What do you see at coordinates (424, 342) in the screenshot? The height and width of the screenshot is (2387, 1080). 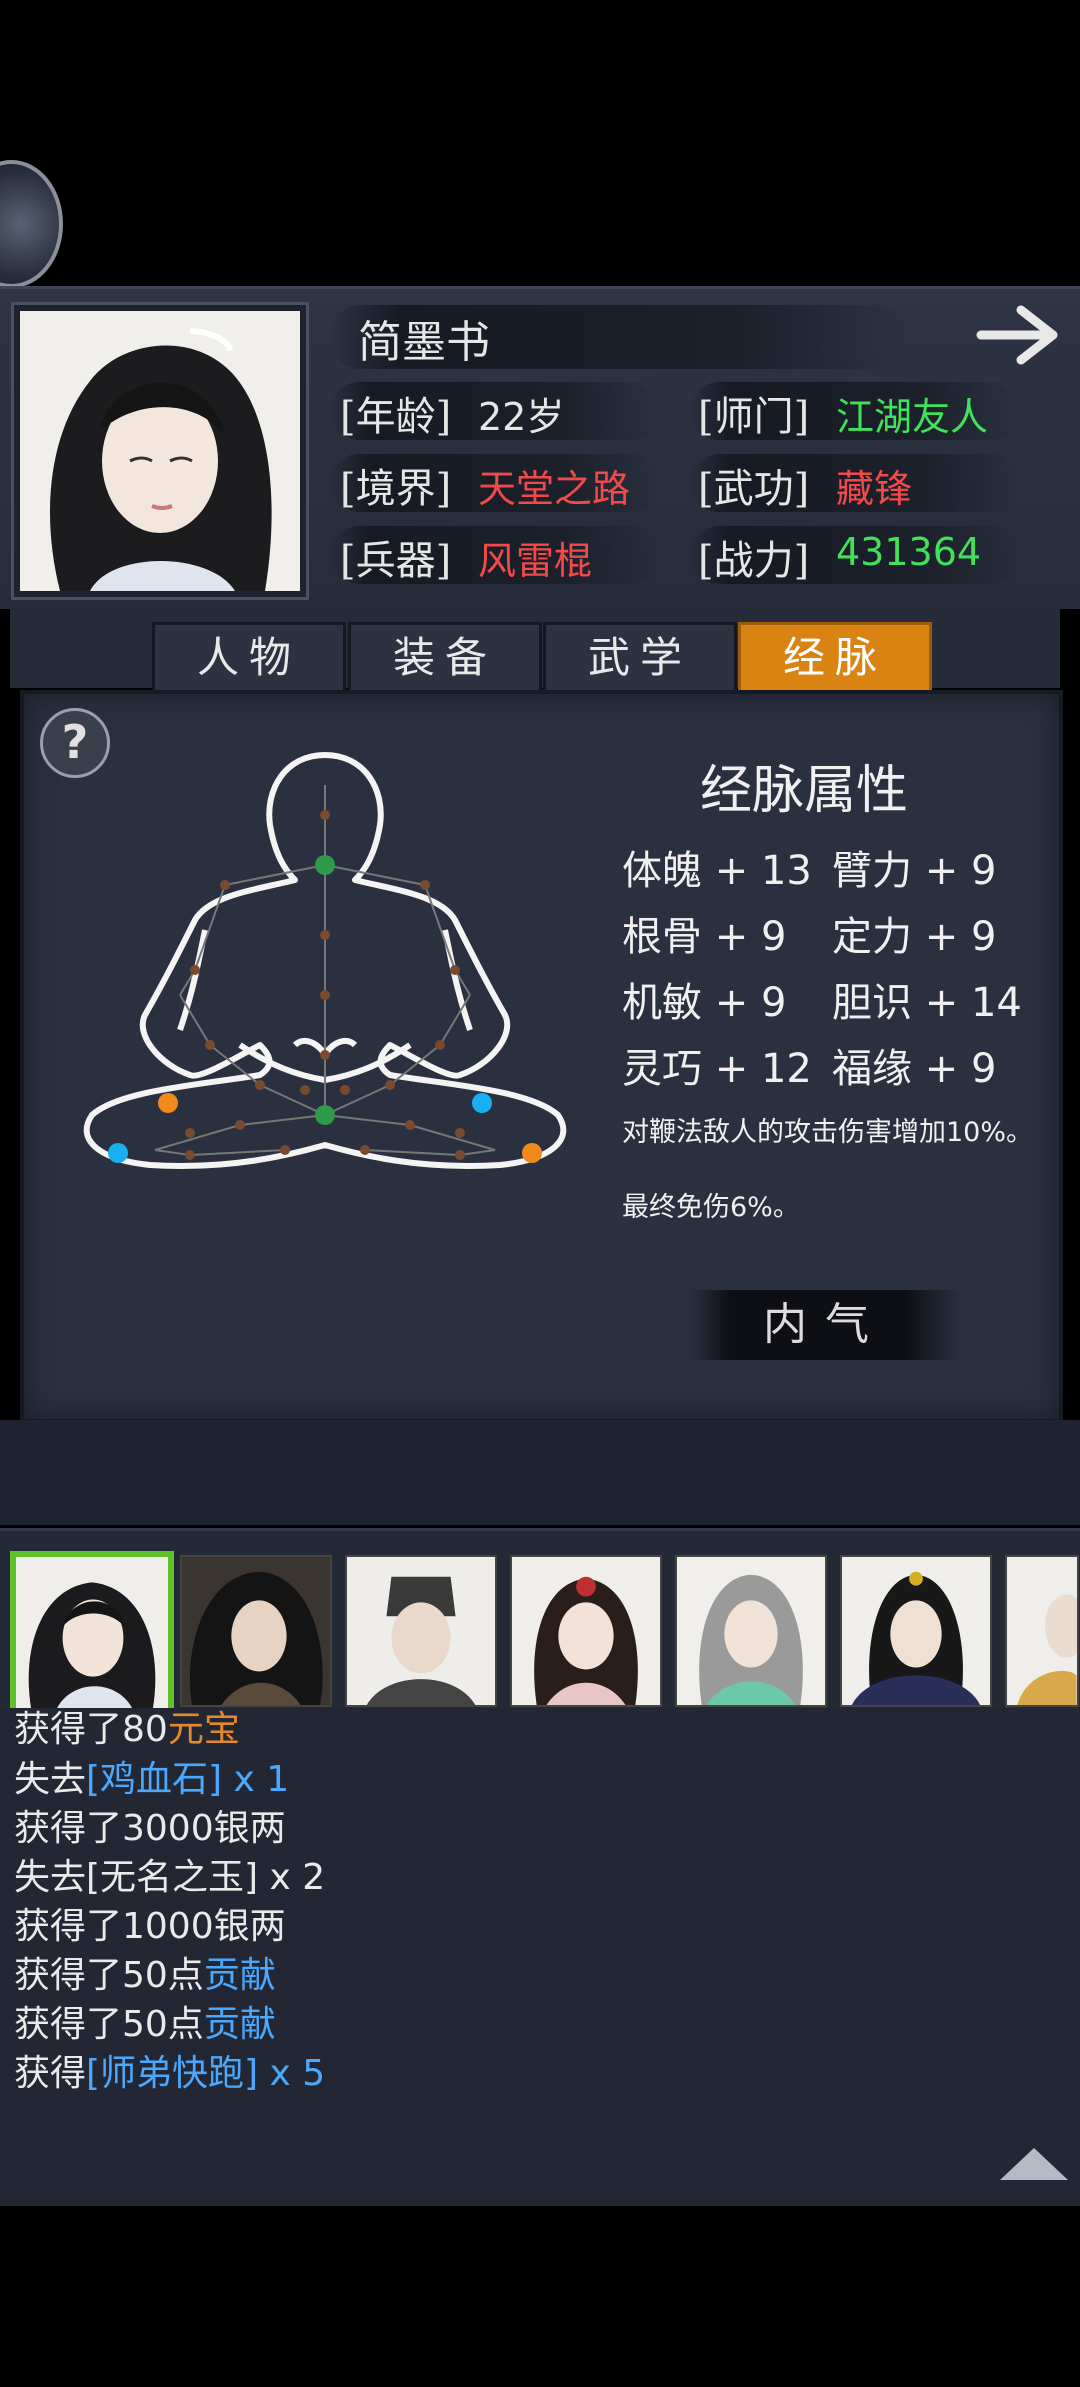 I see `character-name: 简墨书` at bounding box center [424, 342].